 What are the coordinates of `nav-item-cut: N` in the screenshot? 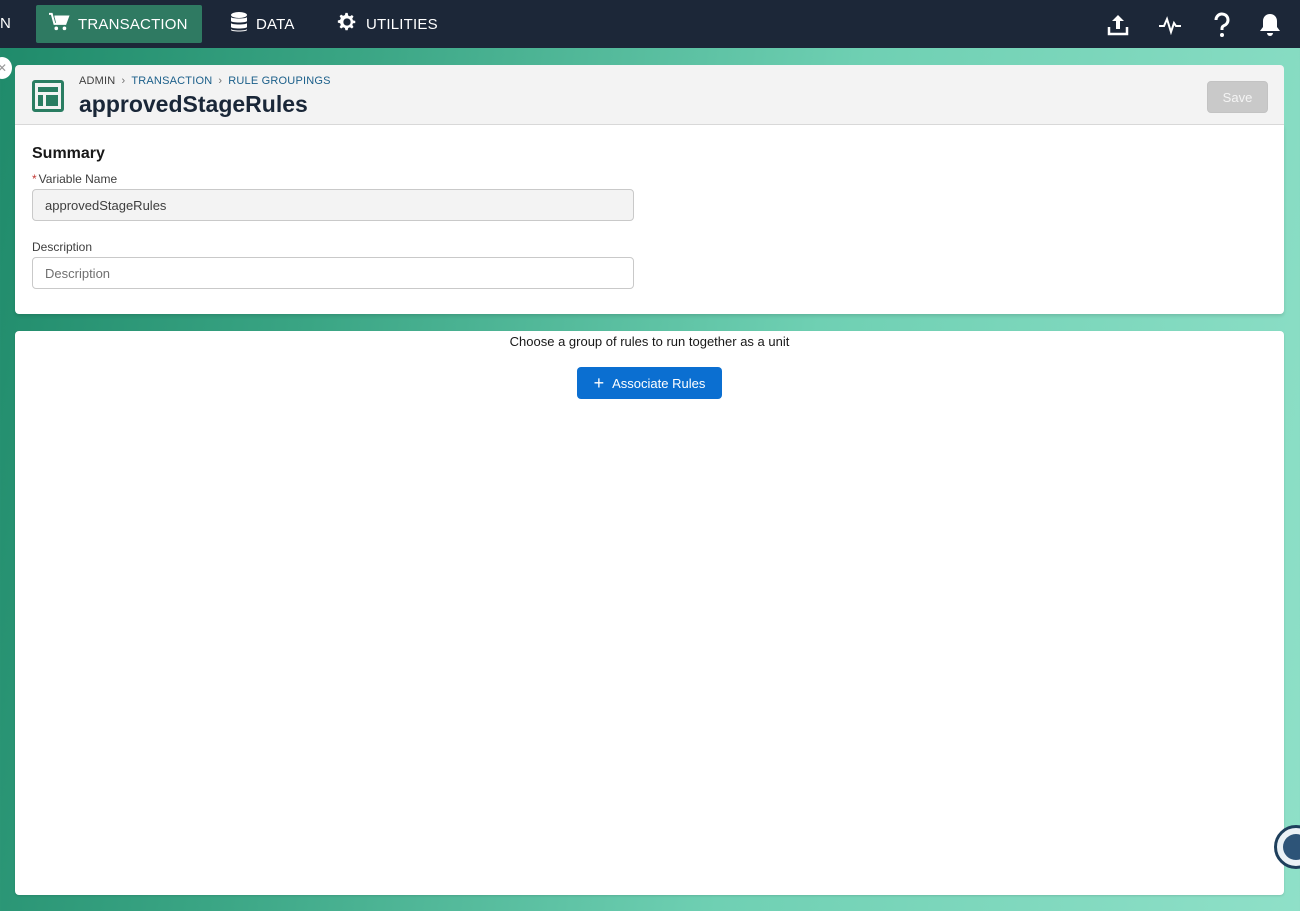 It's located at (5, 23).